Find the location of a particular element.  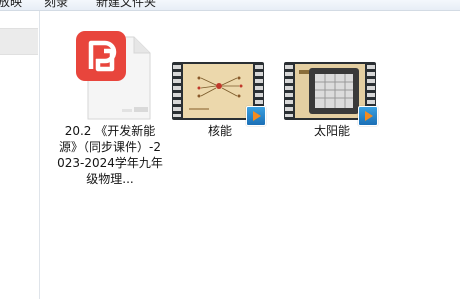

file-item-video-nuclear: 核能 is located at coordinates (220, 81).